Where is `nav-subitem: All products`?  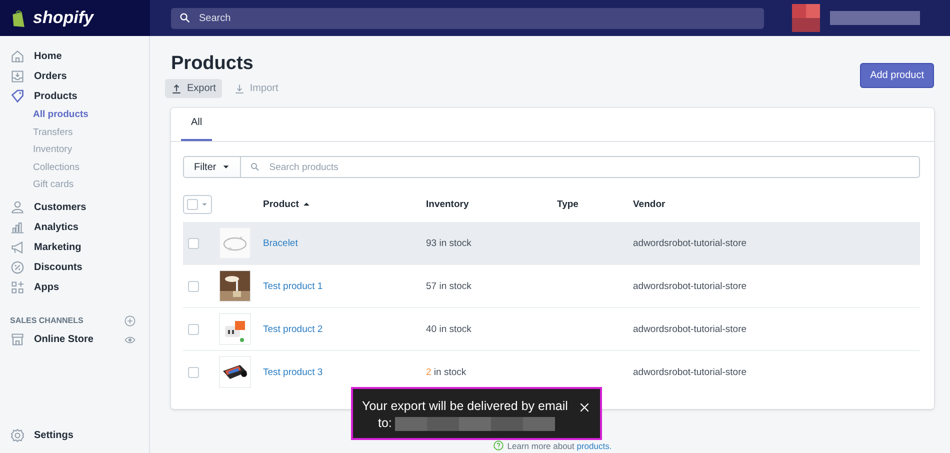 nav-subitem: All products is located at coordinates (91, 115).